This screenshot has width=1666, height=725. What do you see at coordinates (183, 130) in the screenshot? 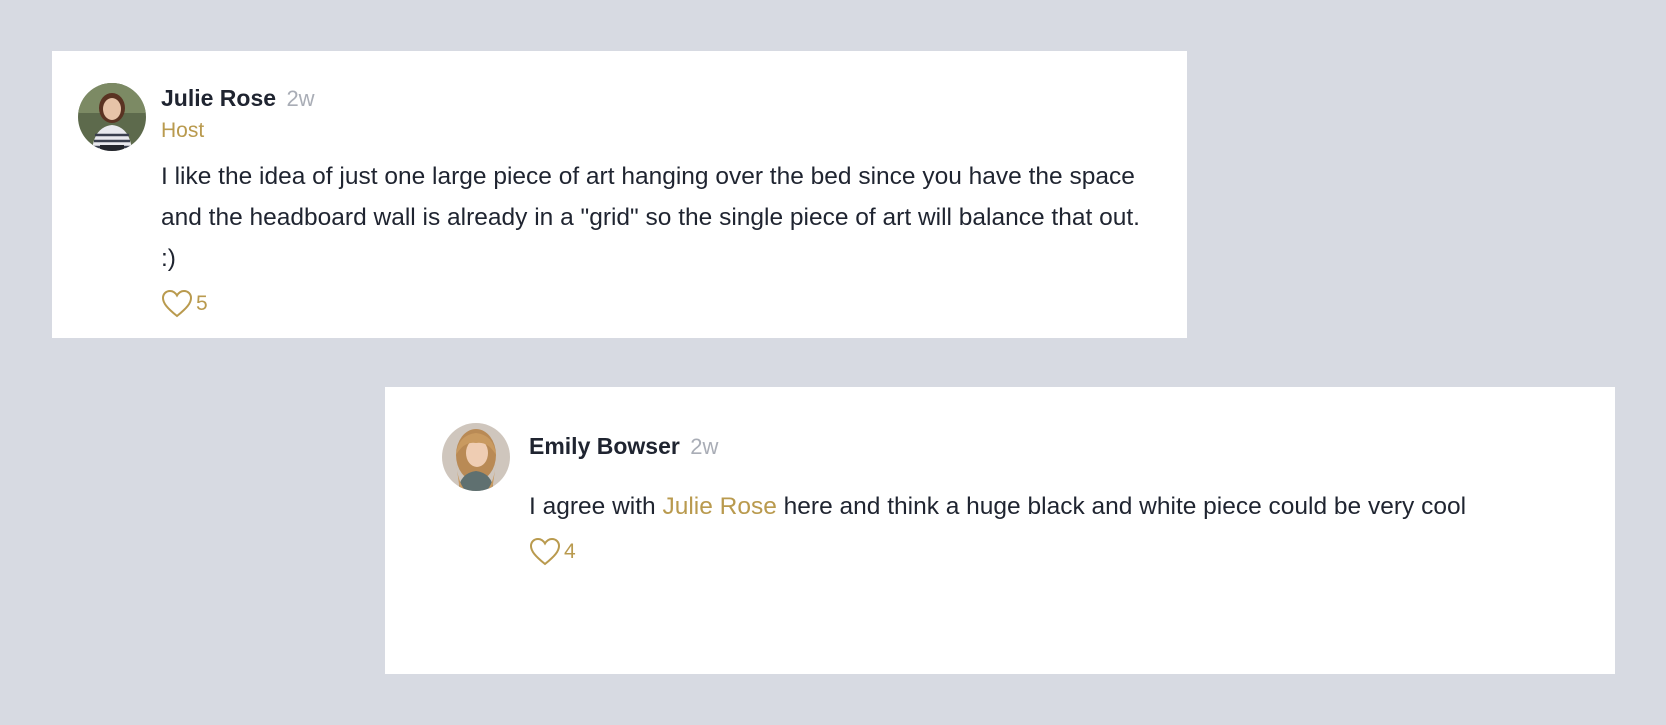
I see `role-badge: Host` at bounding box center [183, 130].